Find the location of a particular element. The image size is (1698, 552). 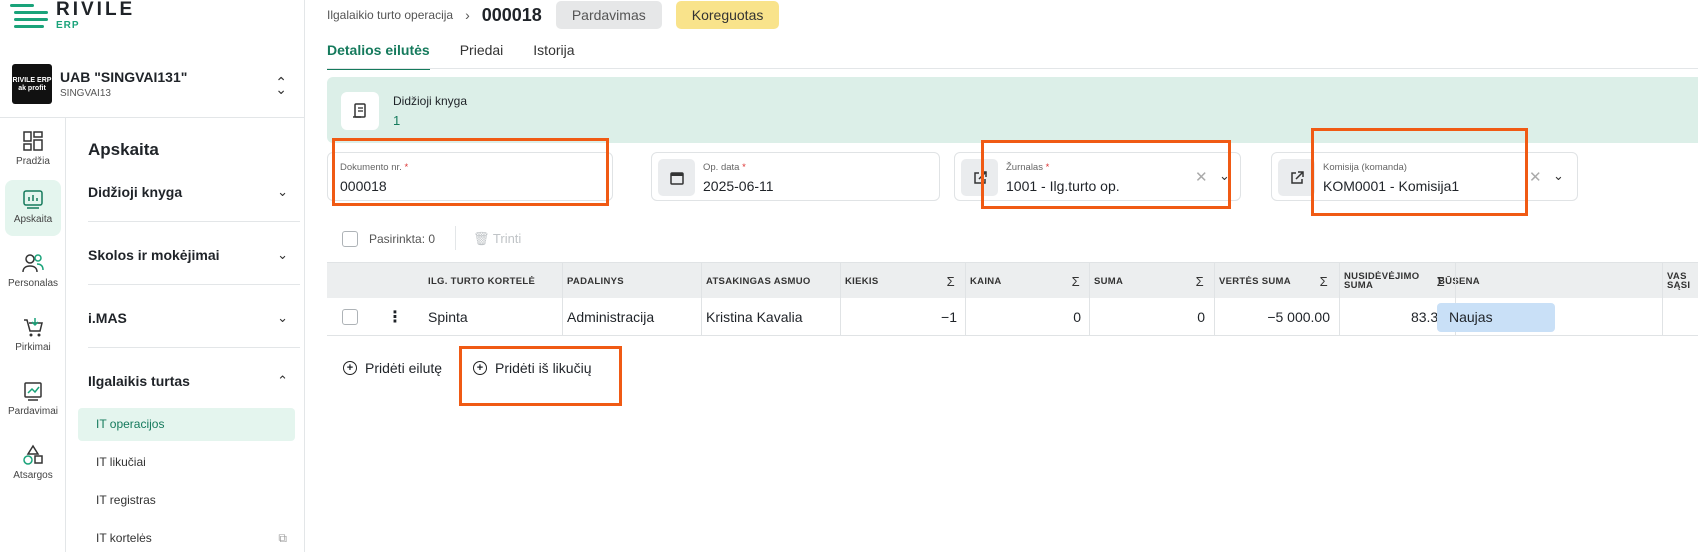

menu-section-imas: i.MAS ⌄ is located at coordinates (188, 318).